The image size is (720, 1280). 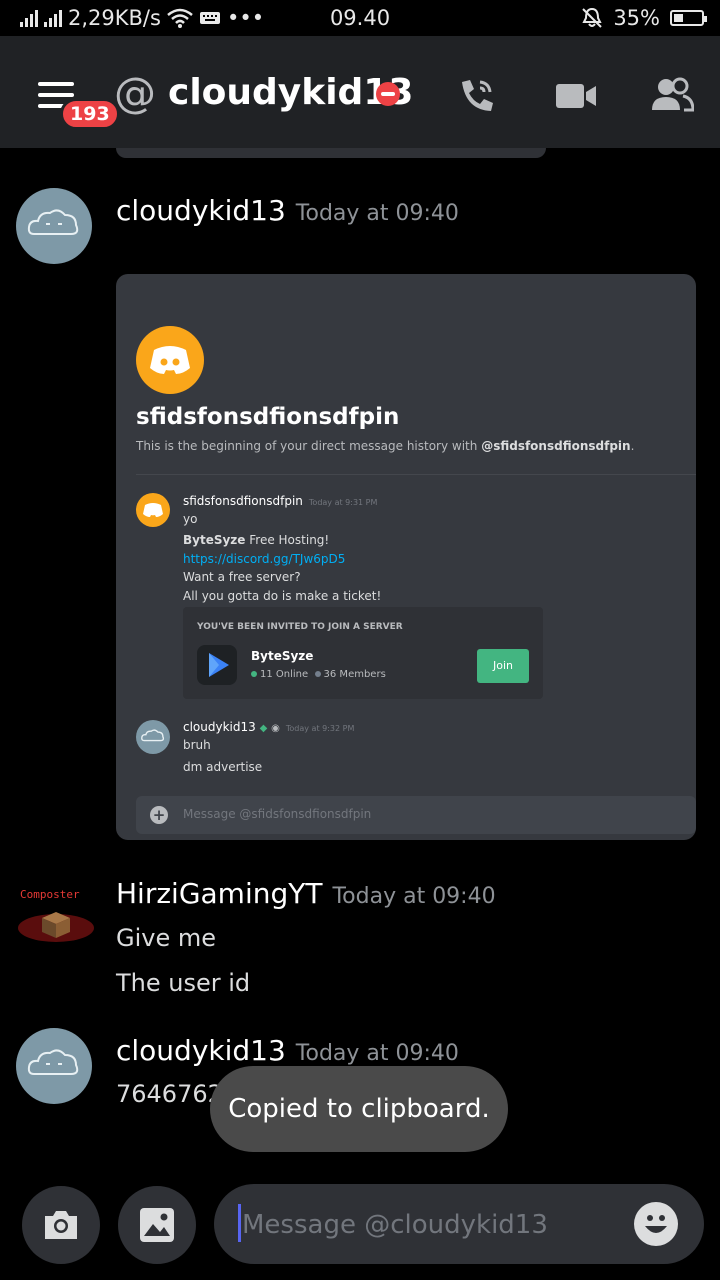 What do you see at coordinates (556, 446) in the screenshot?
I see `dm-subtitle-mention: @sfidsfonsdfionsdfpin` at bounding box center [556, 446].